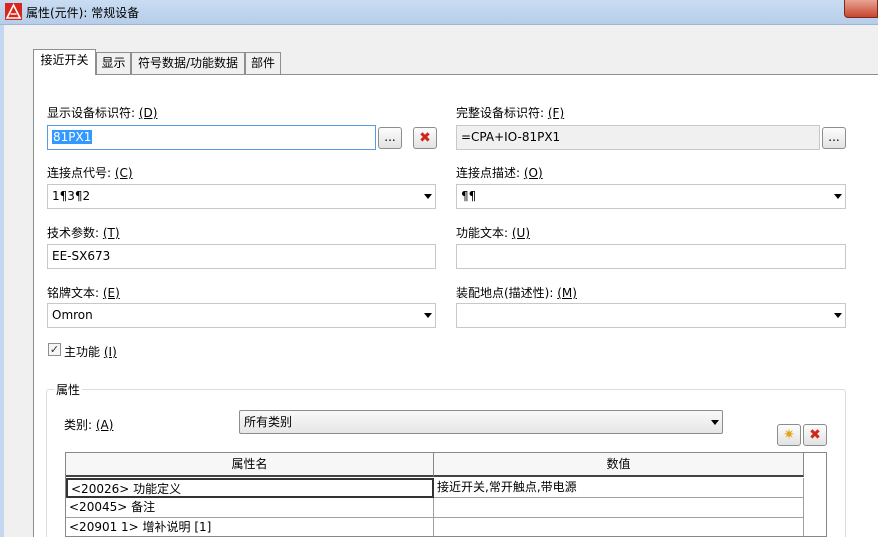 Image resolution: width=878 pixels, height=537 pixels. What do you see at coordinates (651, 256) in the screenshot?
I see `function-text-input` at bounding box center [651, 256].